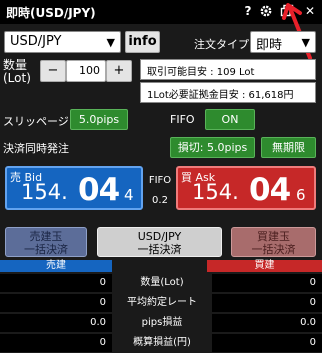  What do you see at coordinates (129, 195) in the screenshot?
I see `bid-price-last: 4` at bounding box center [129, 195].